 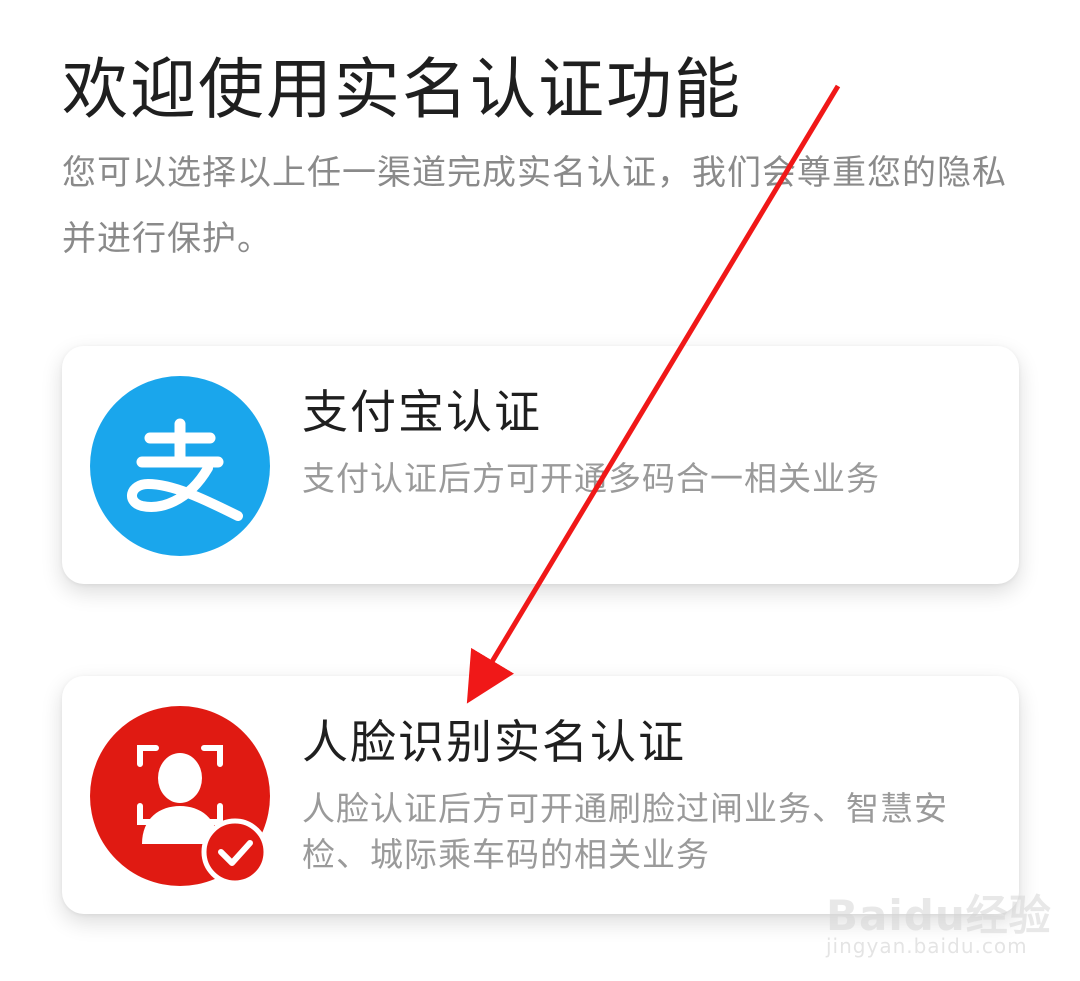 I want to click on baidu-jingyan-watermark: Baidu经验 jingyan.baidu.com, so click(x=938, y=912).